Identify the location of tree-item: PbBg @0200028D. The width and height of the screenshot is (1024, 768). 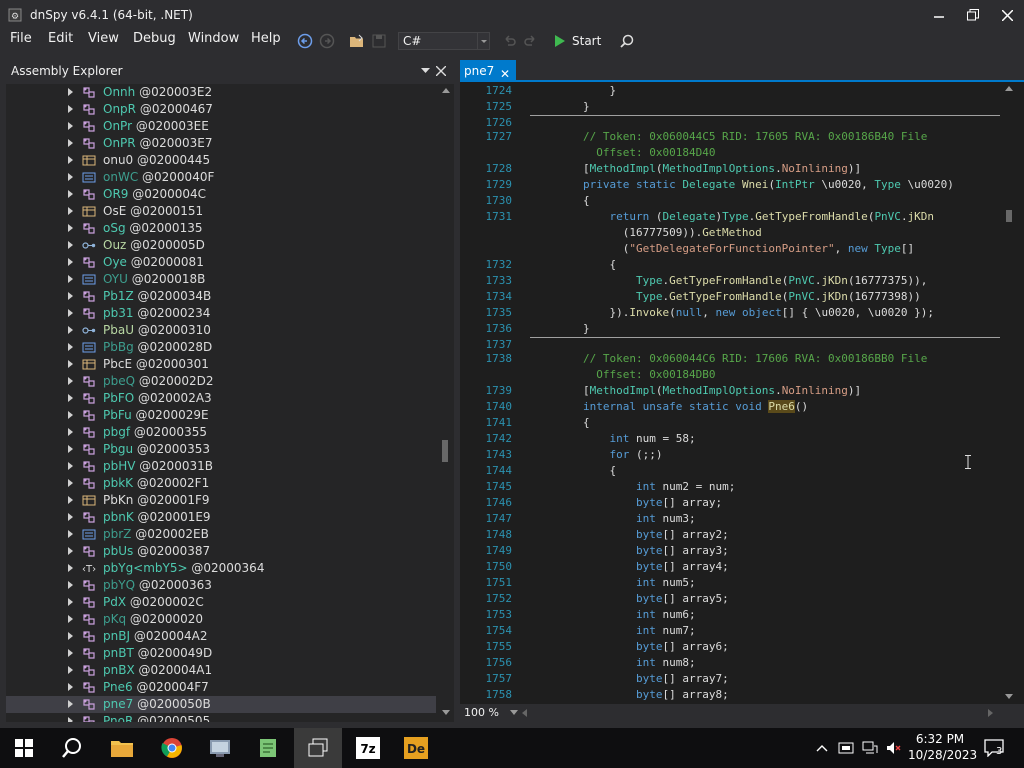
(221, 347).